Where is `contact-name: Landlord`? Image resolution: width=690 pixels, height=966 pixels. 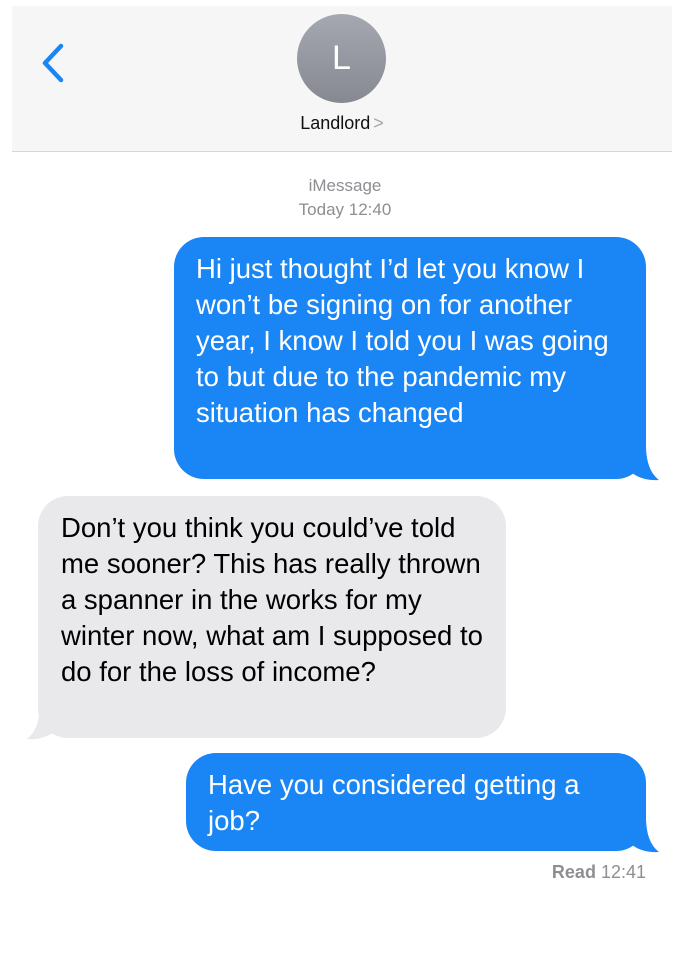
contact-name: Landlord is located at coordinates (335, 123).